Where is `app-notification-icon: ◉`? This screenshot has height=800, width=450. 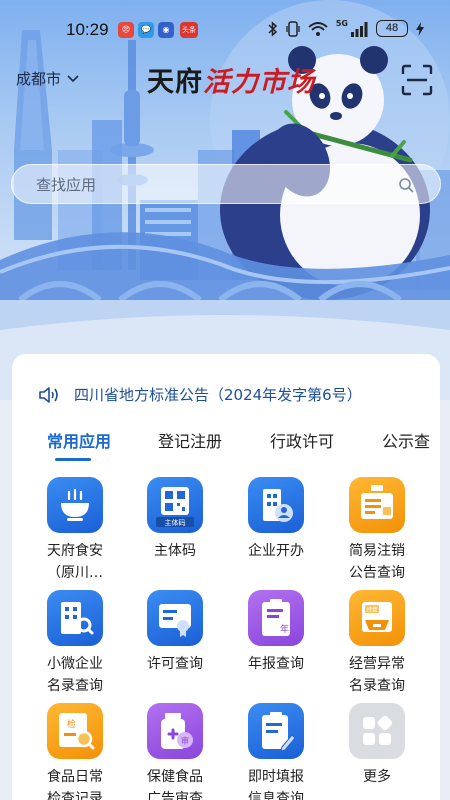 app-notification-icon: ◉ is located at coordinates (166, 30).